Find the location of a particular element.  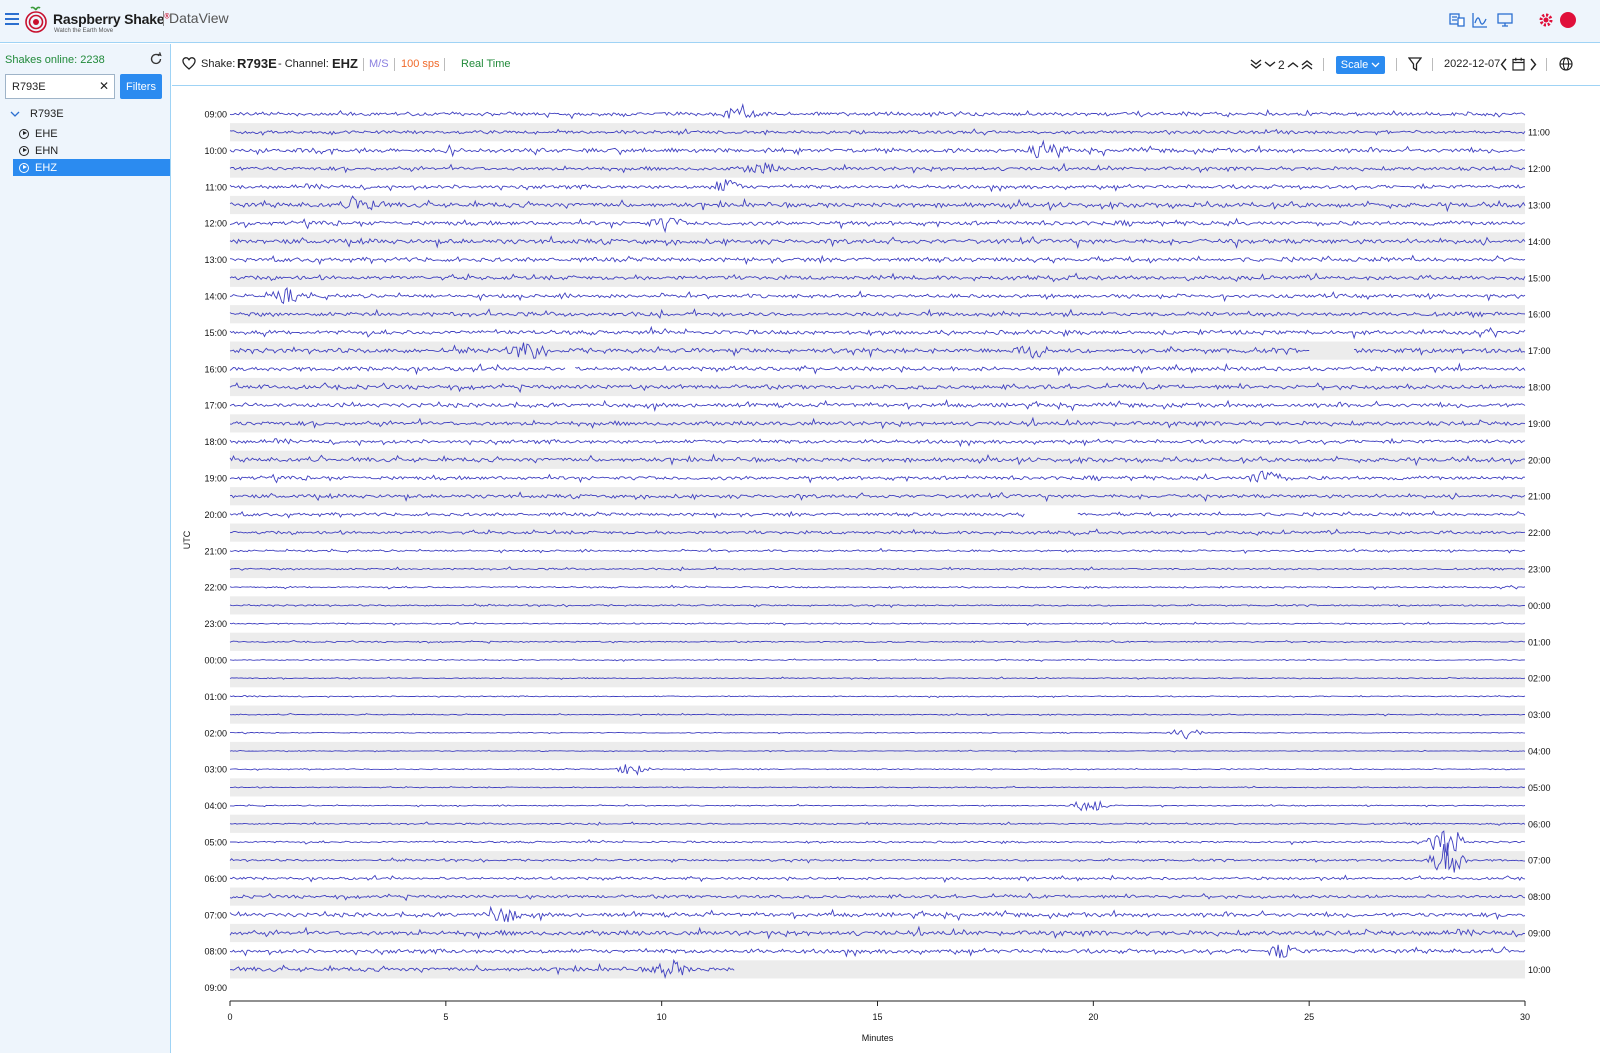

right-time-label: 06:00 is located at coordinates (1539, 824).